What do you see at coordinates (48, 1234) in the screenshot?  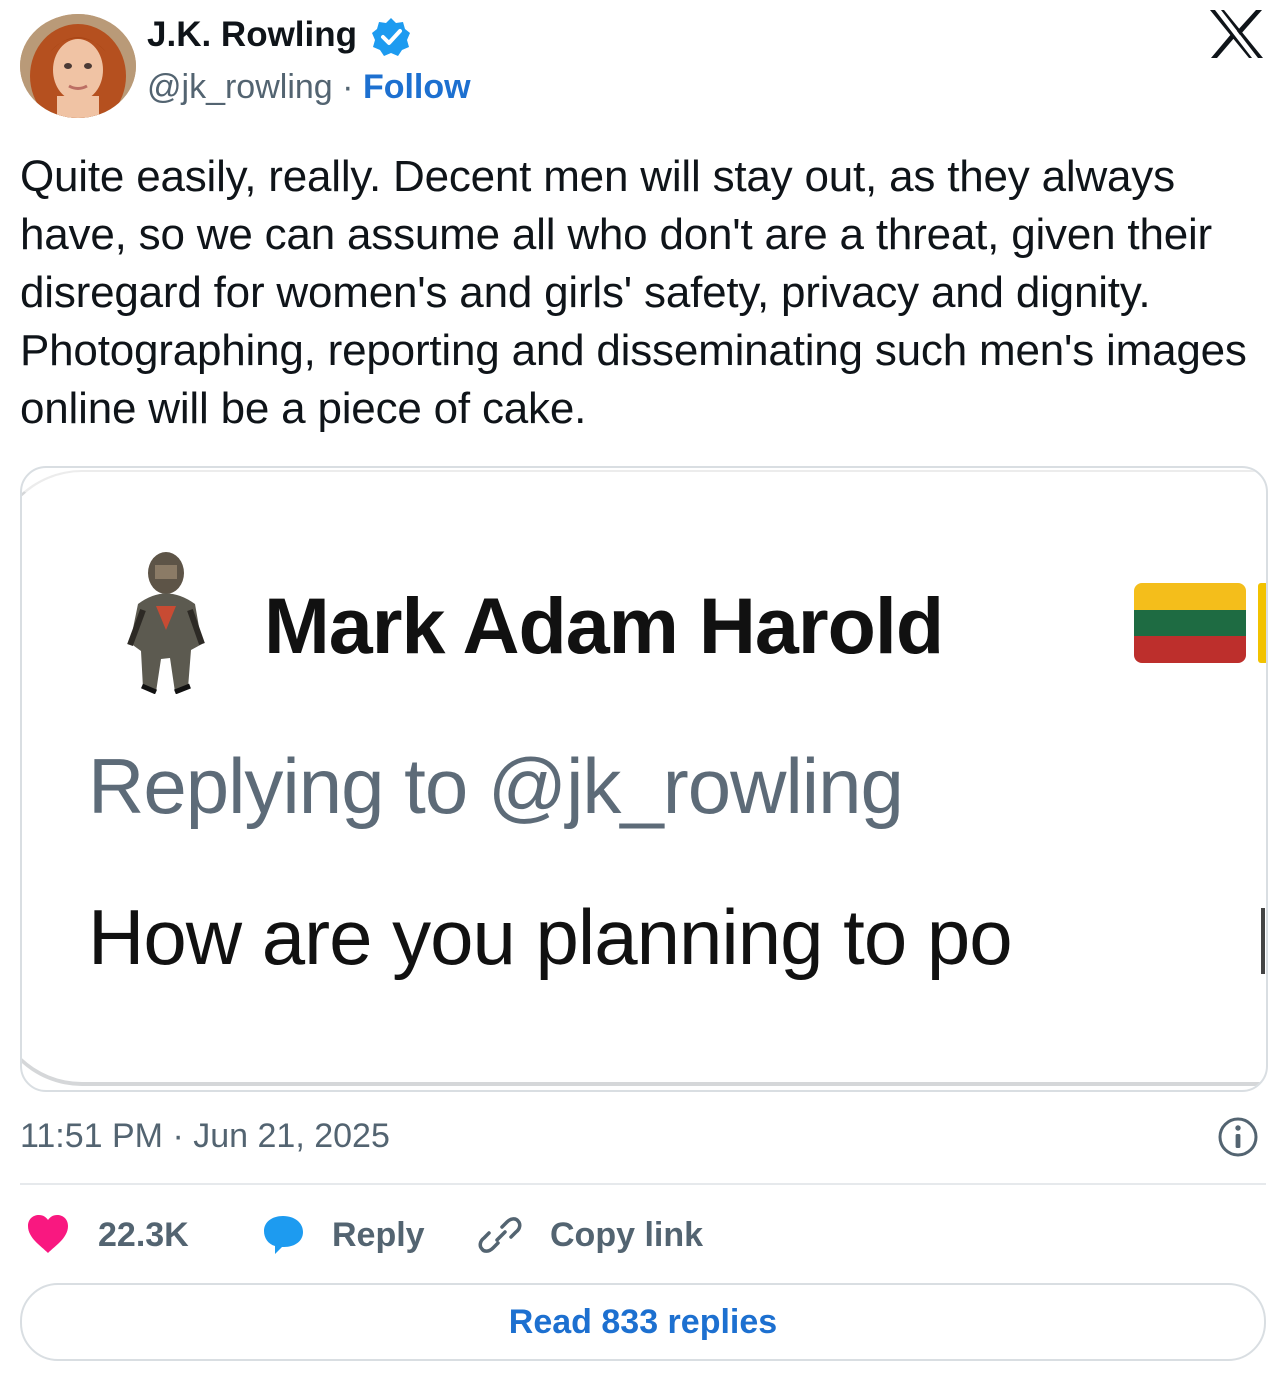 I see `heart-icon` at bounding box center [48, 1234].